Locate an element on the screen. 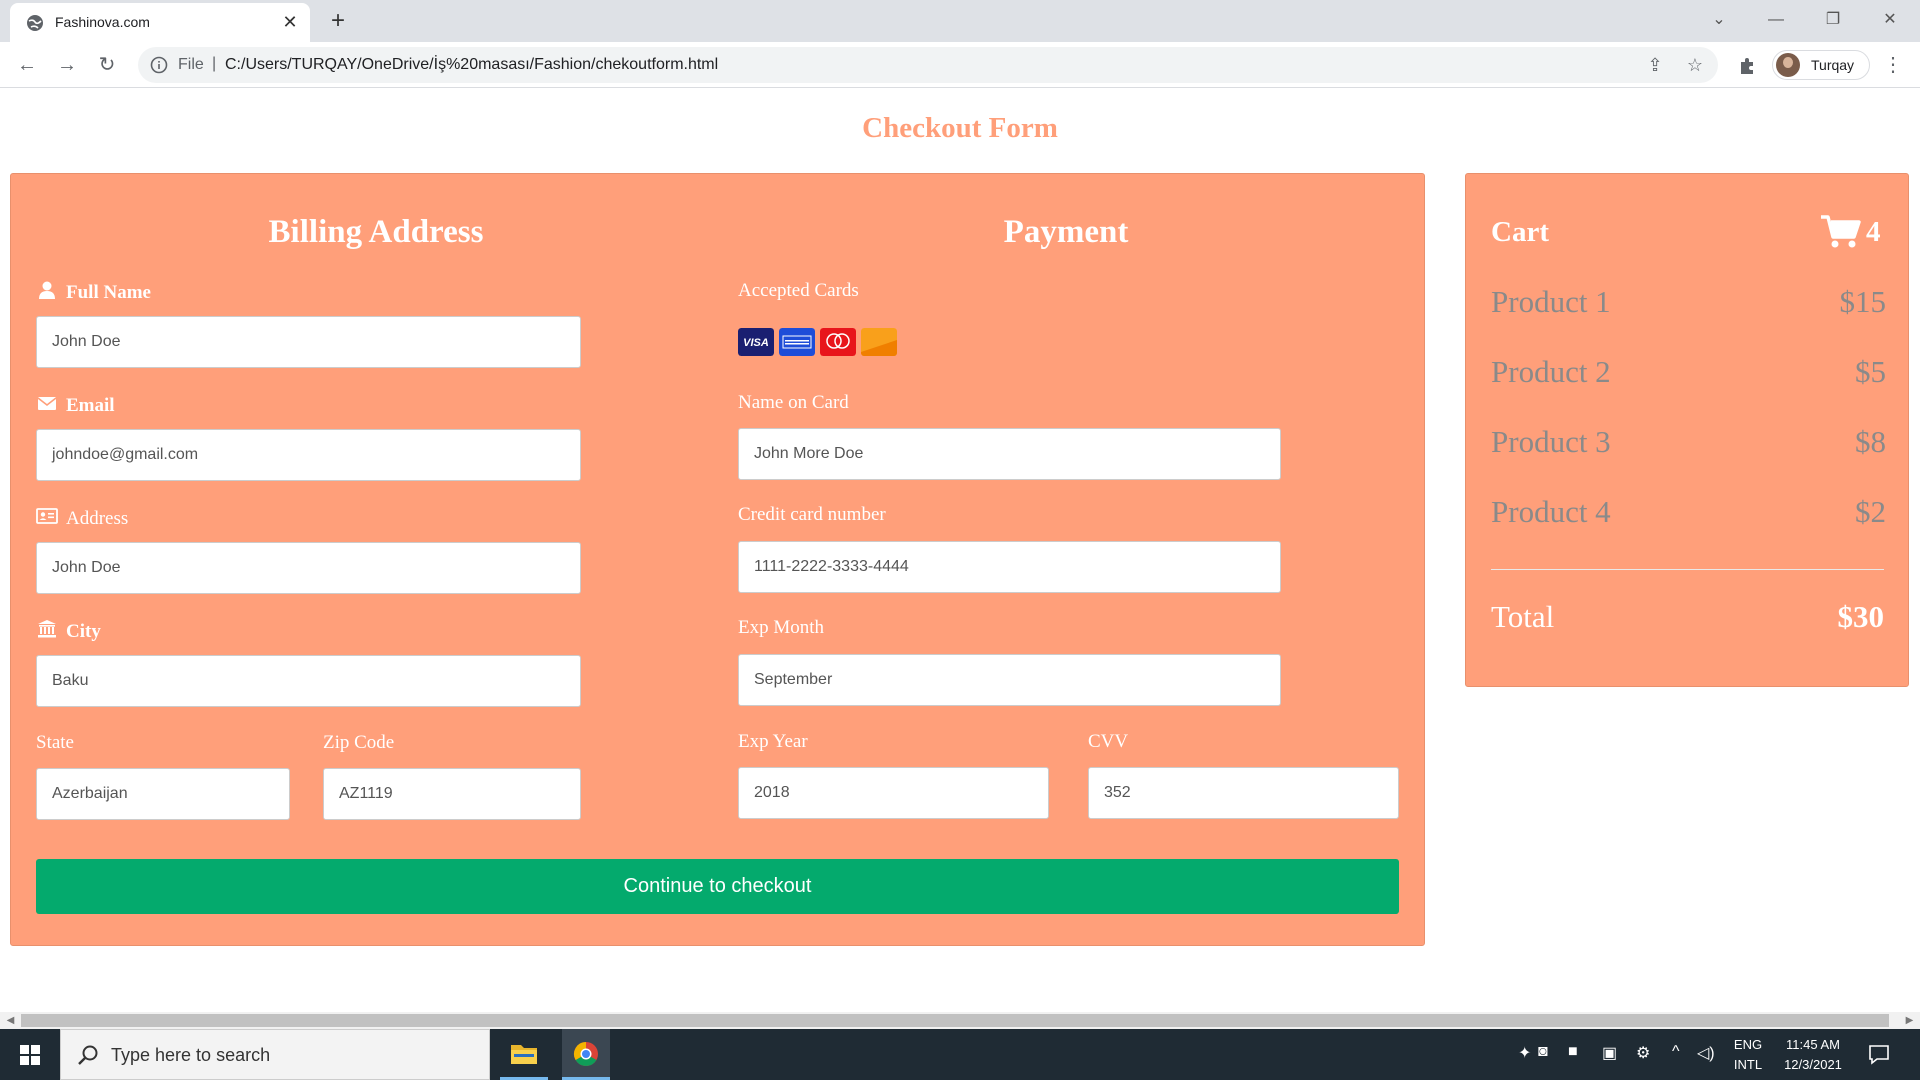 The width and height of the screenshot is (1920, 1085). address-label: Address is located at coordinates (82, 518).